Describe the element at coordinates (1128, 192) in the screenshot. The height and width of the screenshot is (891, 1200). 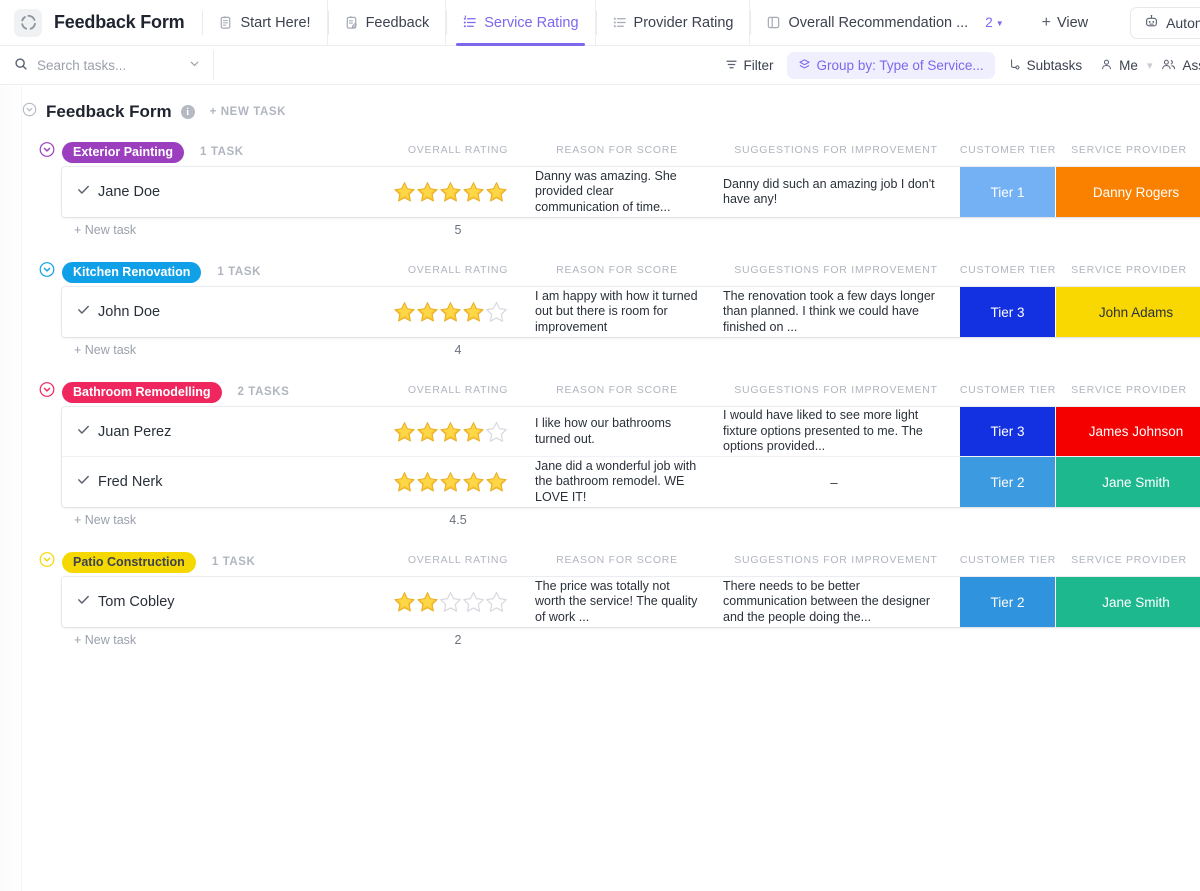
I see `cell-service-provider: Danny Rogers` at that location.